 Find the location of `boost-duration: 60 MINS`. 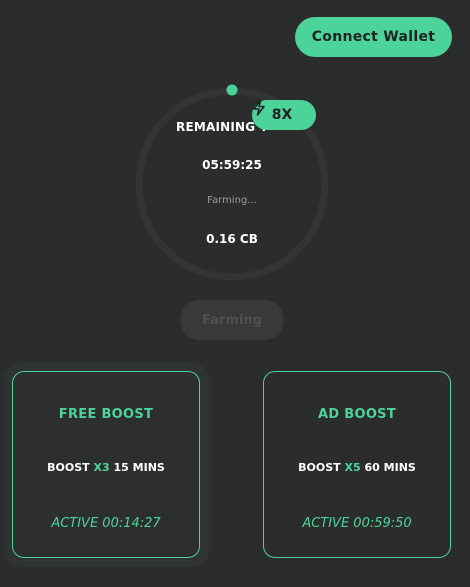

boost-duration: 60 MINS is located at coordinates (390, 467).